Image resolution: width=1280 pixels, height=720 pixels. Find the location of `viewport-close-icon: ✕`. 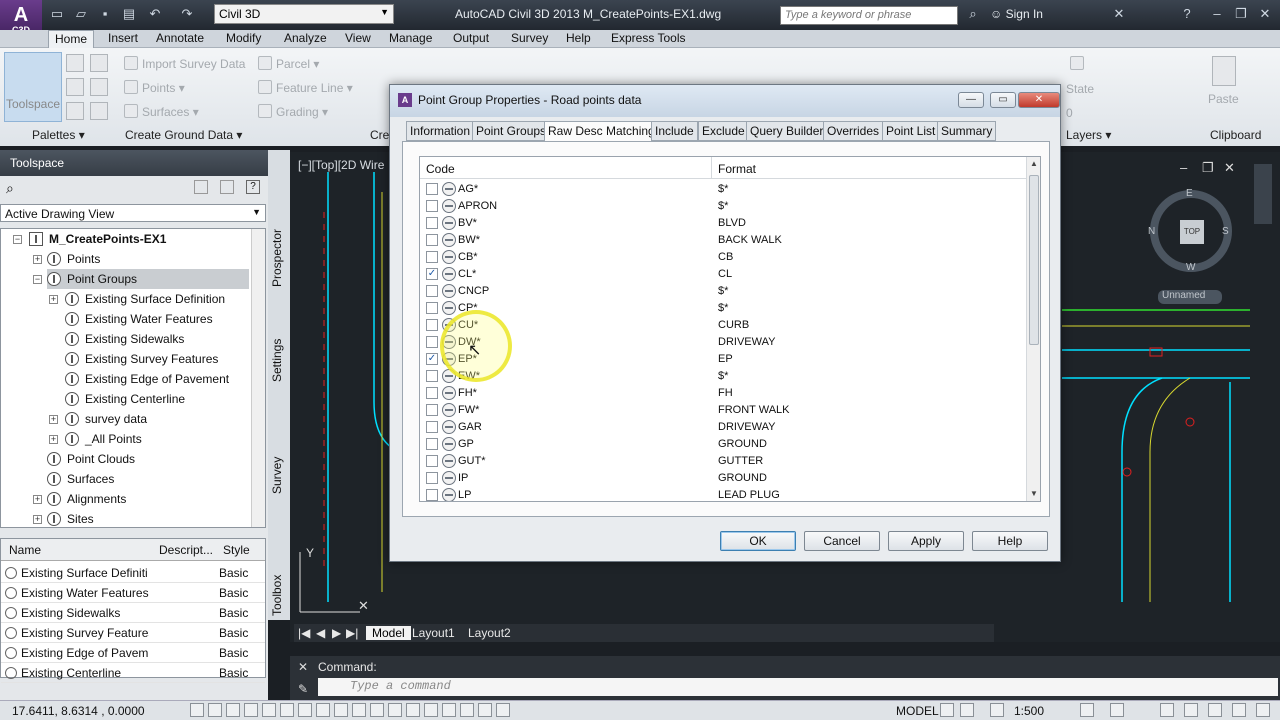

viewport-close-icon: ✕ is located at coordinates (1229, 168).